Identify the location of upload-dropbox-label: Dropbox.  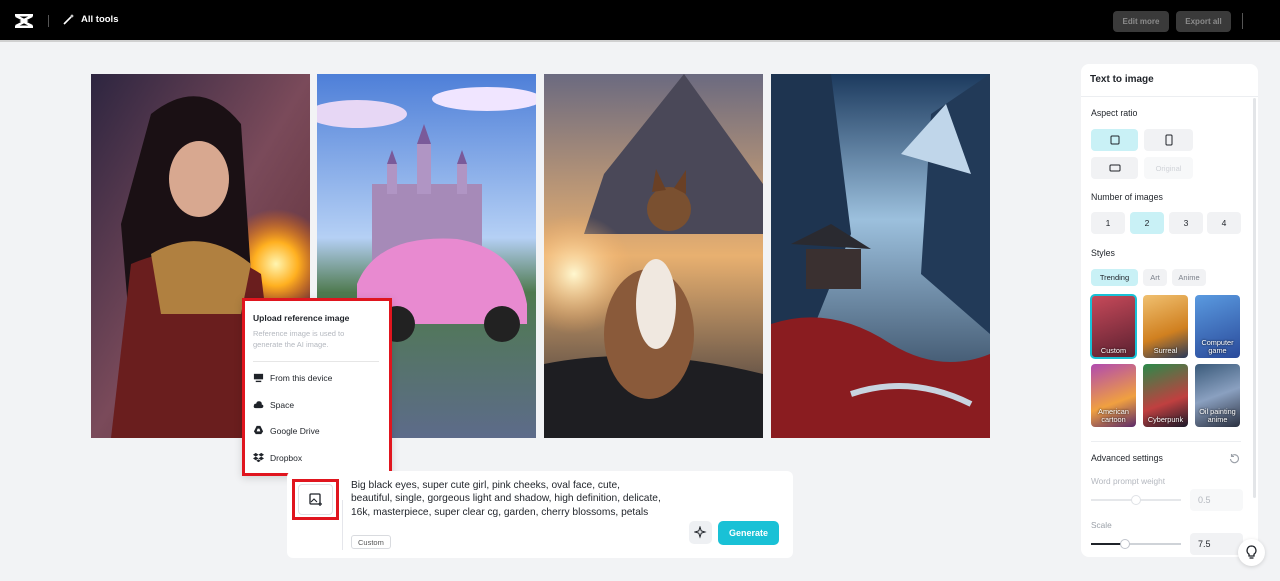
(286, 457).